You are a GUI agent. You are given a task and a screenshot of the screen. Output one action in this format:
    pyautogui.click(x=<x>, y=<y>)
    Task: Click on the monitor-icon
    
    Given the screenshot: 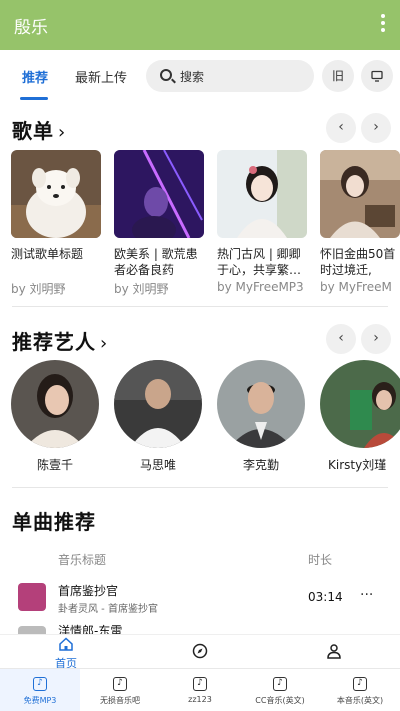 What is the action you would take?
    pyautogui.click(x=377, y=76)
    